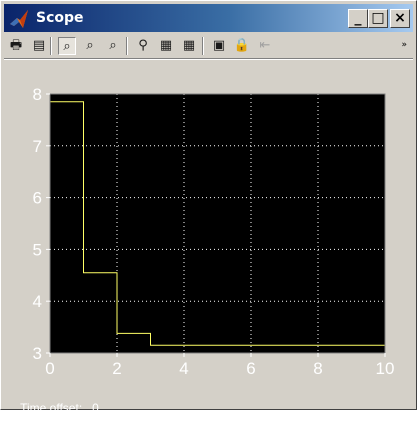 The height and width of the screenshot is (429, 417). I want to click on minimize-button: _, so click(358, 18).